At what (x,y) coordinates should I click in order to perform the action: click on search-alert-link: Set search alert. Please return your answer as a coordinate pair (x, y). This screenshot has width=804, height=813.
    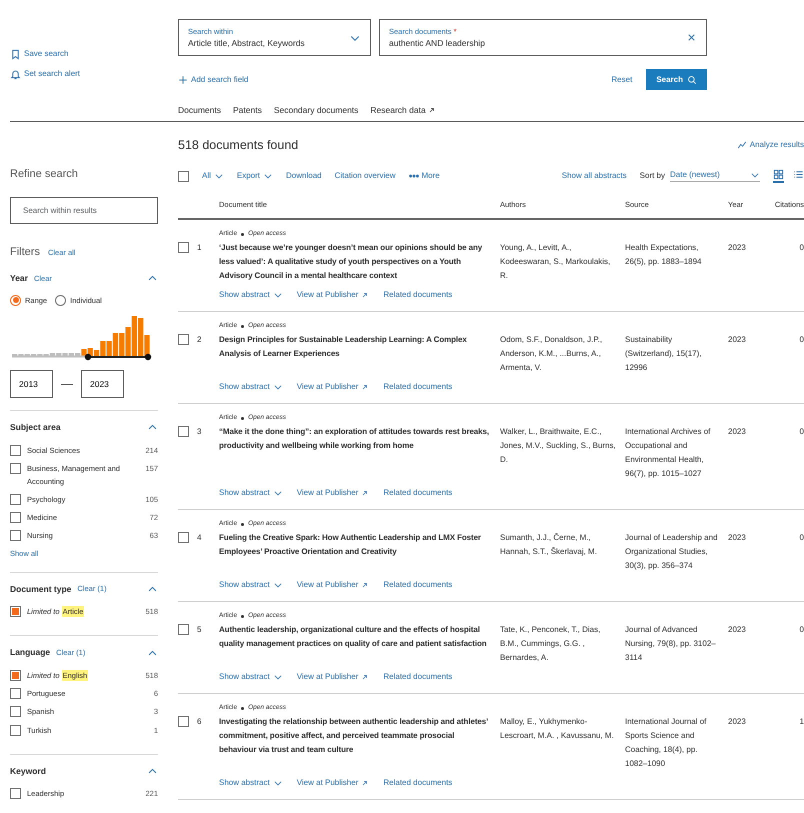
    Looking at the image, I should click on (94, 74).